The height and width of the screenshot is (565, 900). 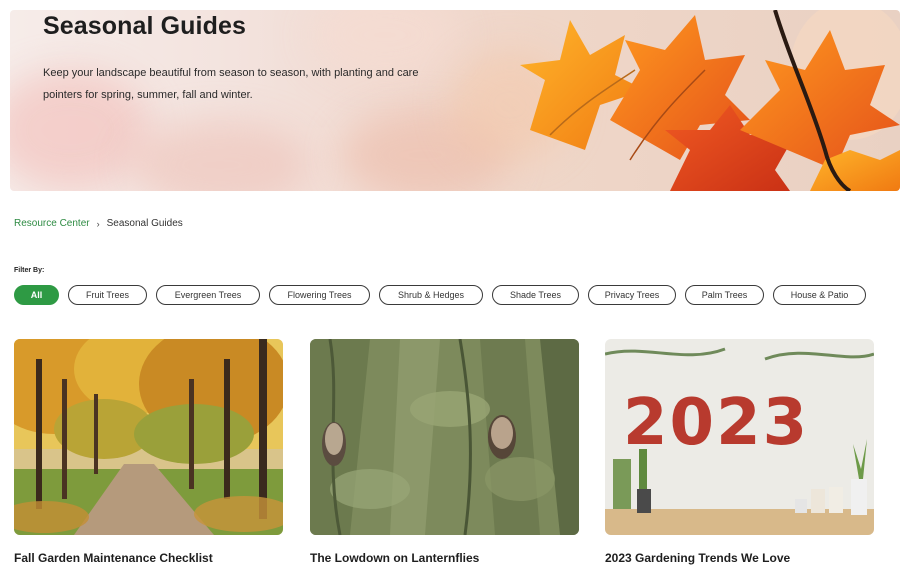 What do you see at coordinates (52, 223) in the screenshot?
I see `breadcrumb-resource-center: Resource Center` at bounding box center [52, 223].